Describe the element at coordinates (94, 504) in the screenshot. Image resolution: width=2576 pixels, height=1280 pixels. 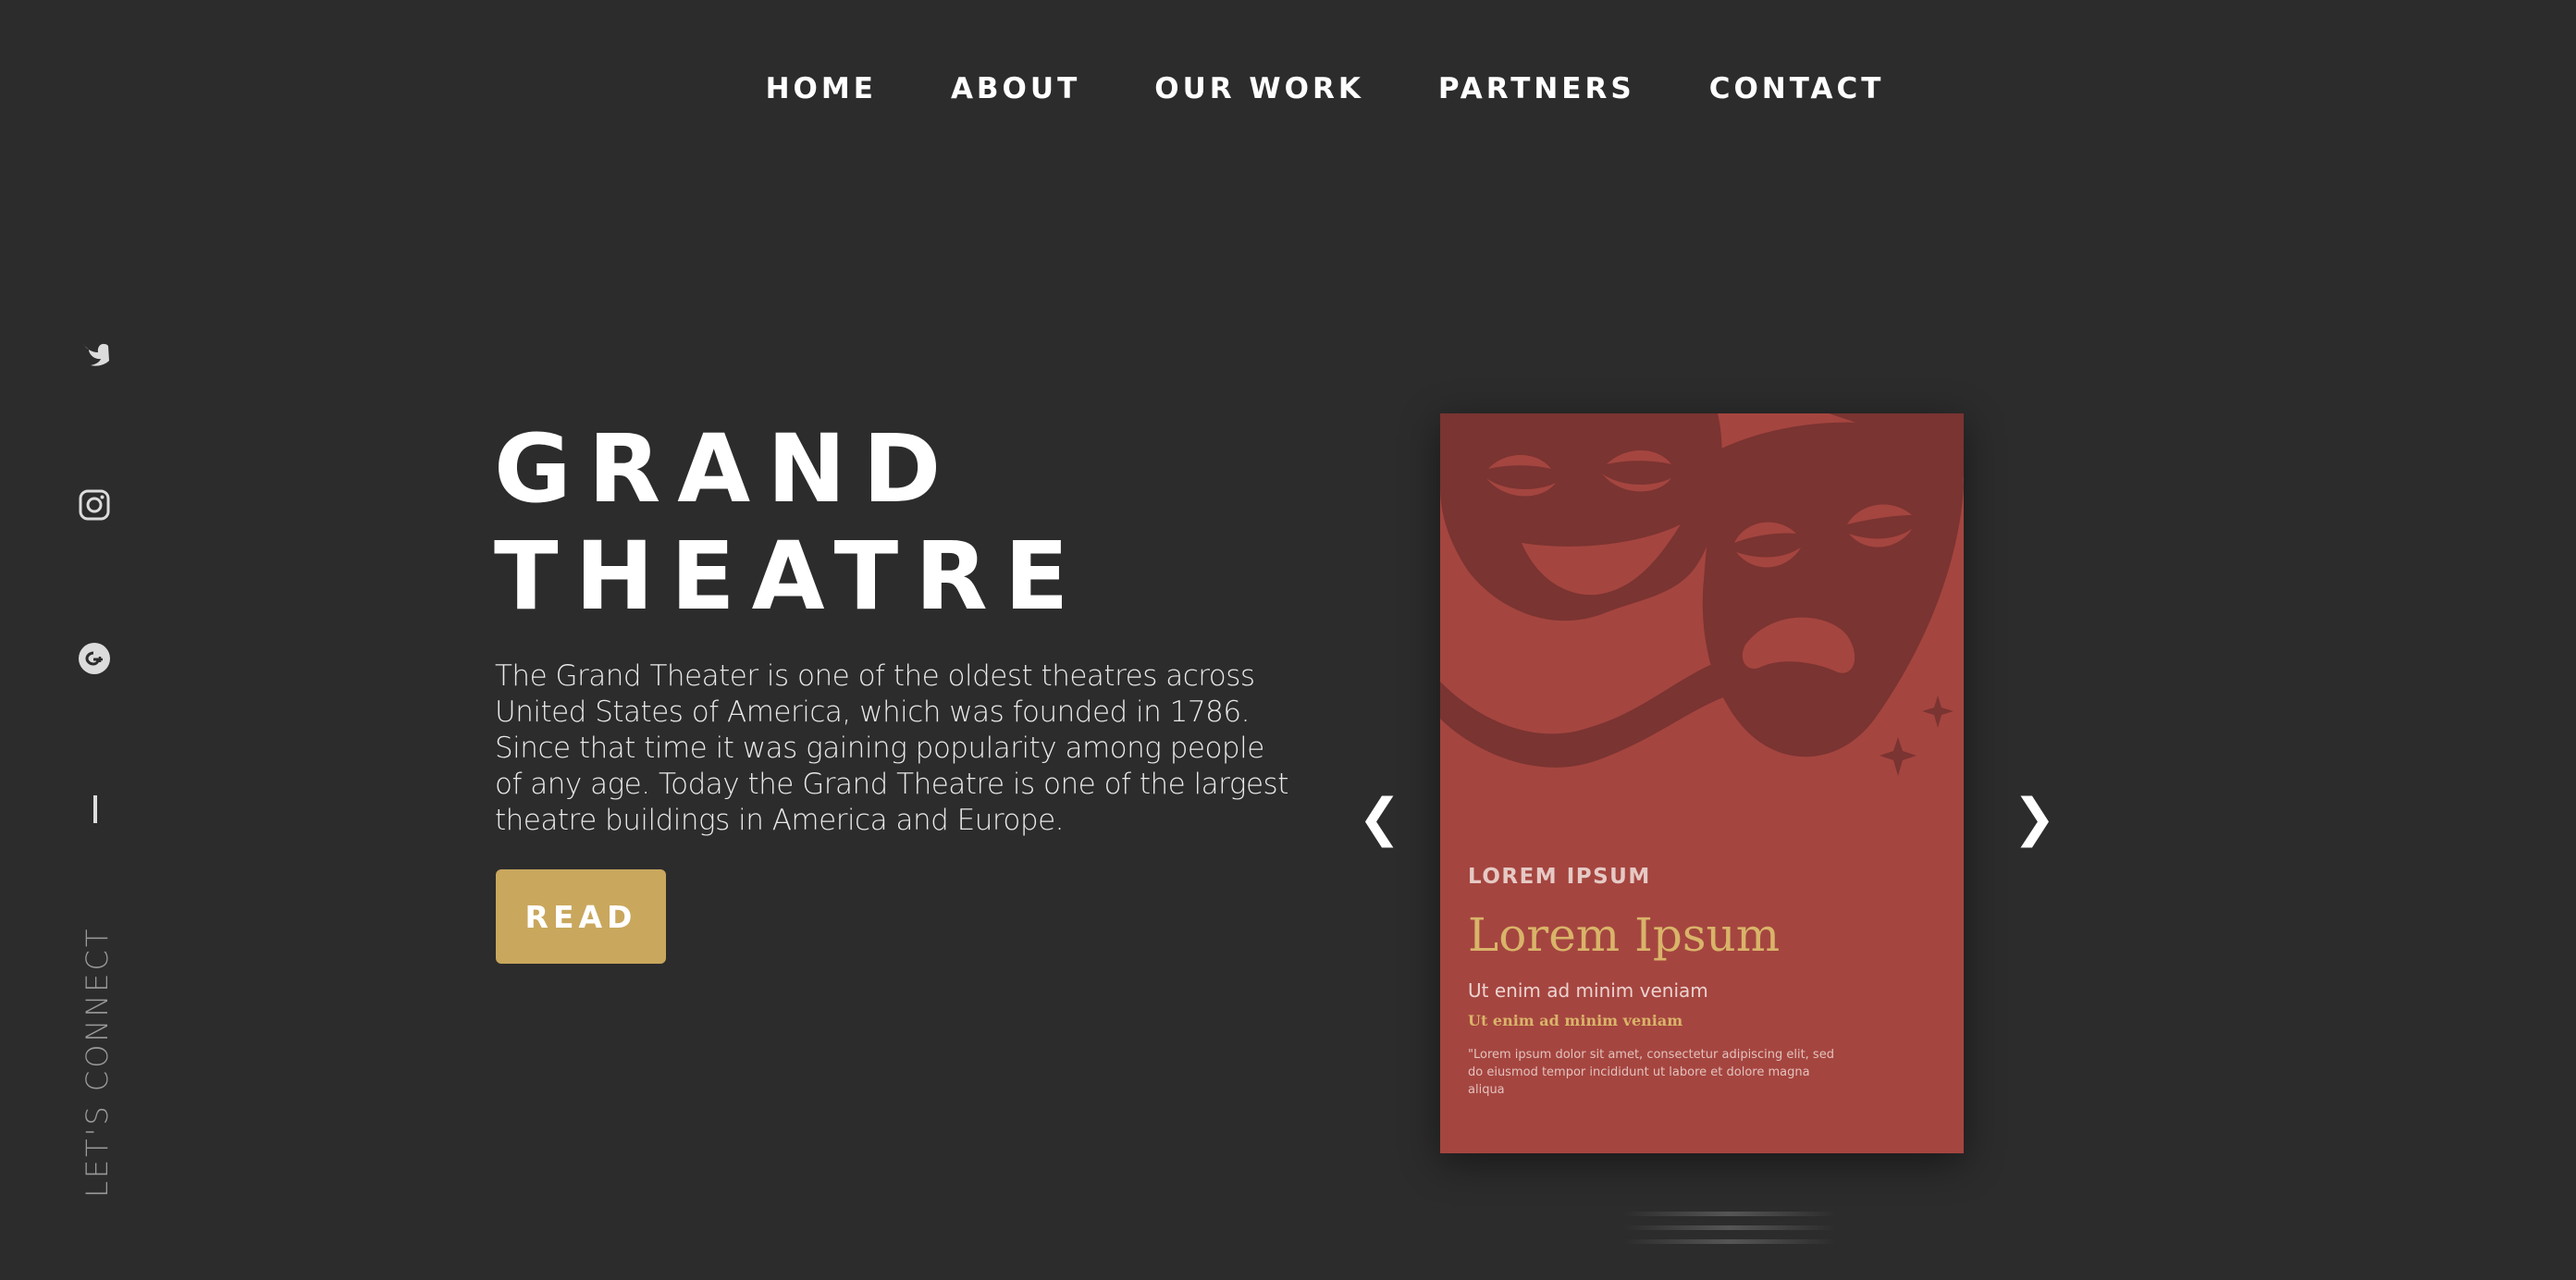
I see `instagram-icon` at that location.